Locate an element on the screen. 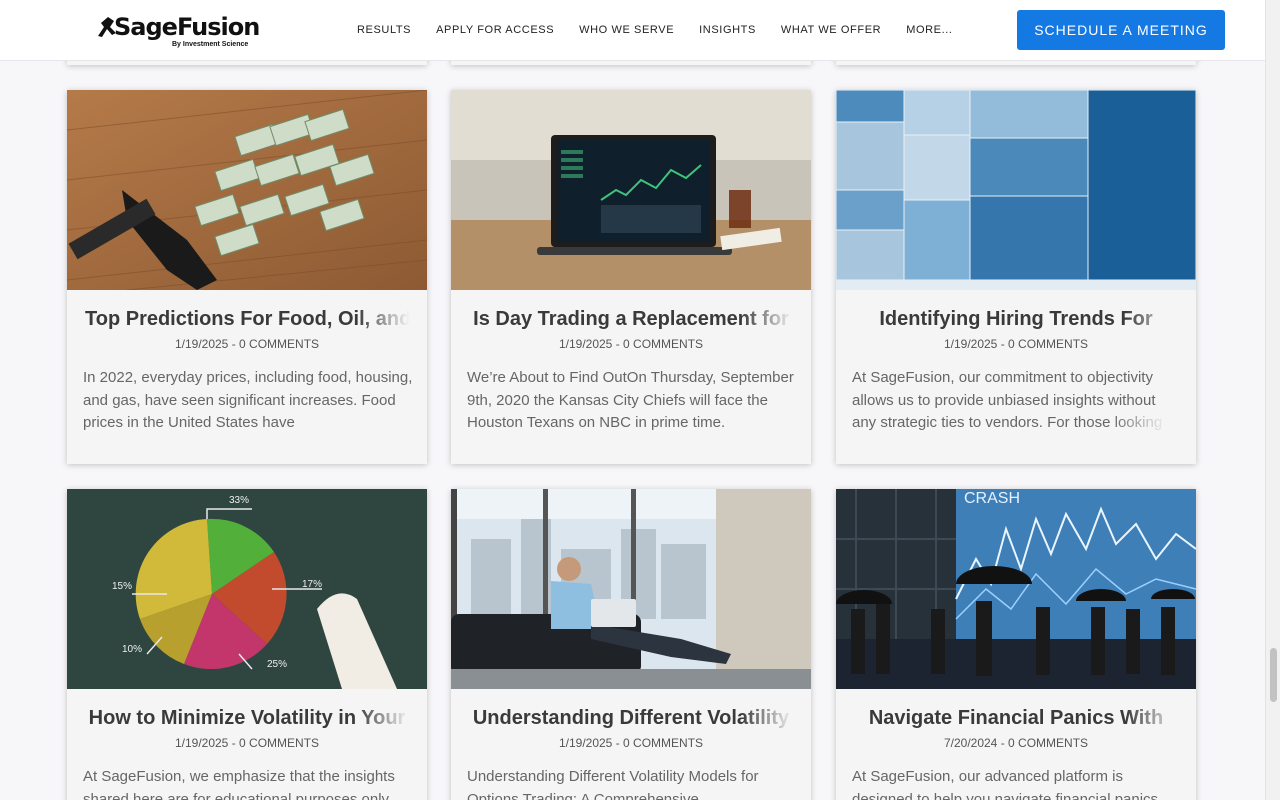 The width and height of the screenshot is (1280, 800). post-title: Identifying Hiring Trends For is located at coordinates (1016, 319).